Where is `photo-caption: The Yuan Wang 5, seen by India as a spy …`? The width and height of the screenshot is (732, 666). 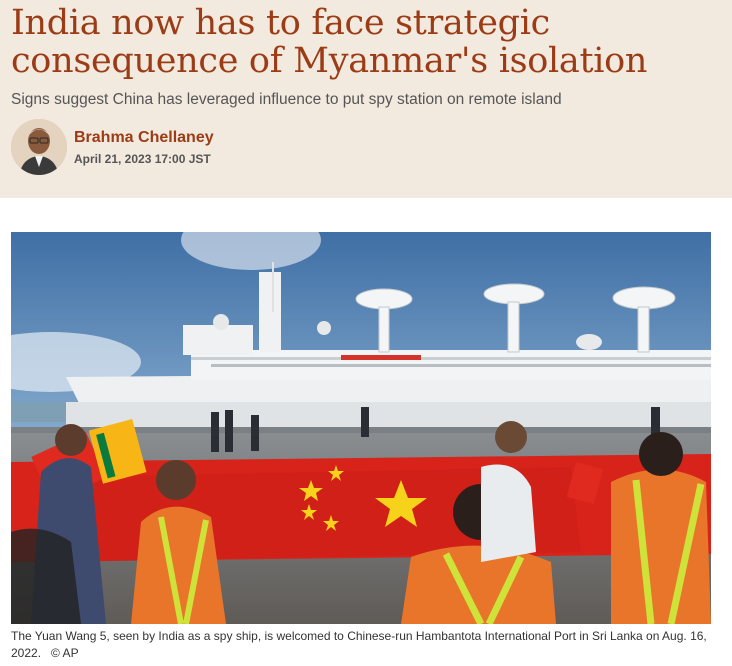
photo-caption: The Yuan Wang 5, seen by India as a spy … is located at coordinates (367, 645).